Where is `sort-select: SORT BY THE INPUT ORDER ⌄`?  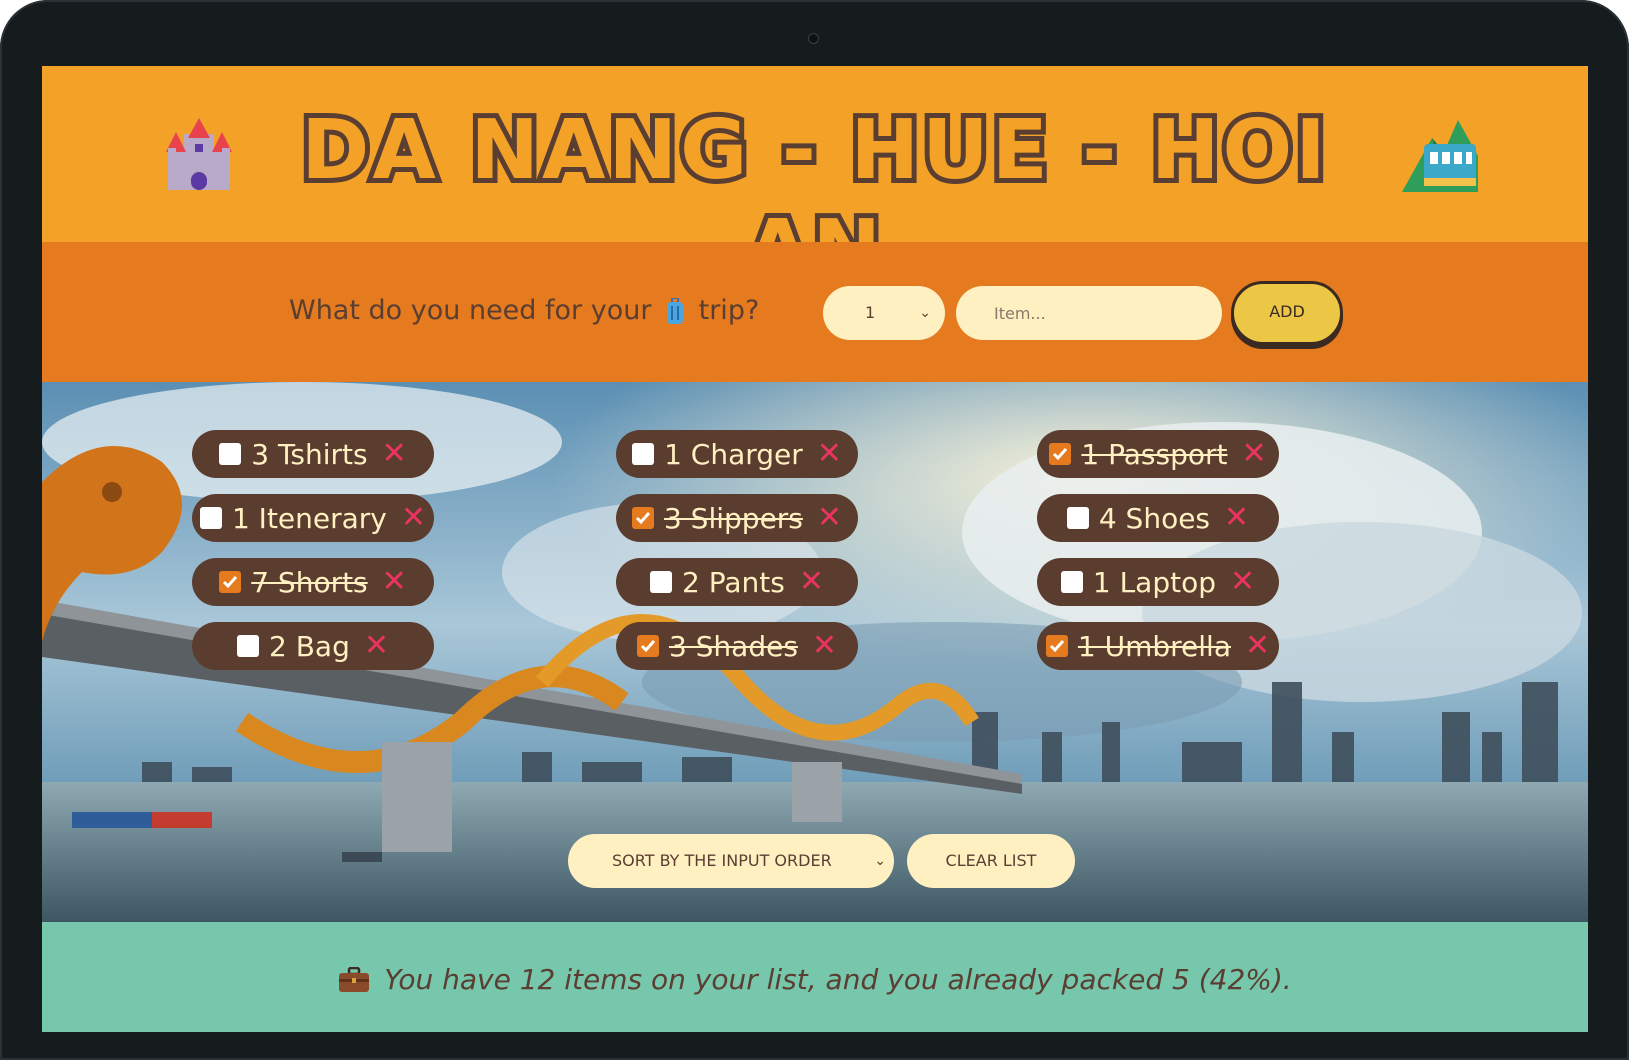 sort-select: SORT BY THE INPUT ORDER ⌄ is located at coordinates (731, 861).